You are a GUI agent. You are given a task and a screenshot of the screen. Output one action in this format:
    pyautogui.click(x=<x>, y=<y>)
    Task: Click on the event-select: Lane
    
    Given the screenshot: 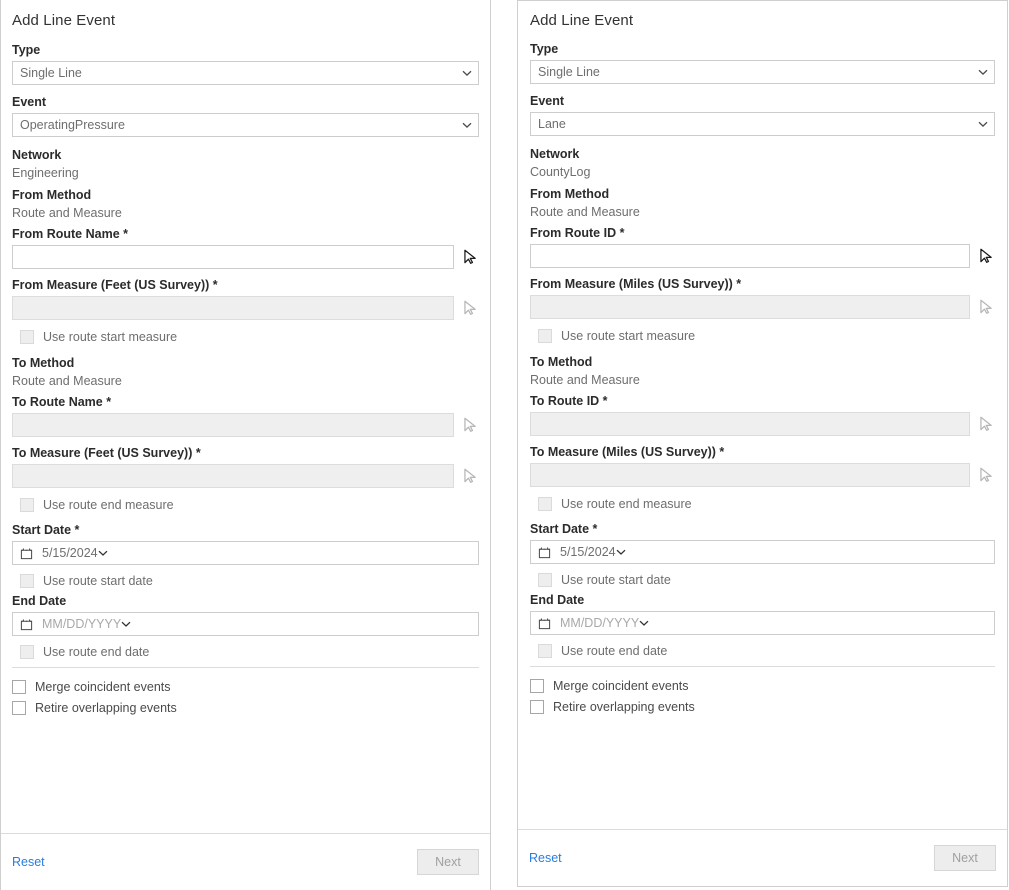 What is the action you would take?
    pyautogui.click(x=762, y=124)
    